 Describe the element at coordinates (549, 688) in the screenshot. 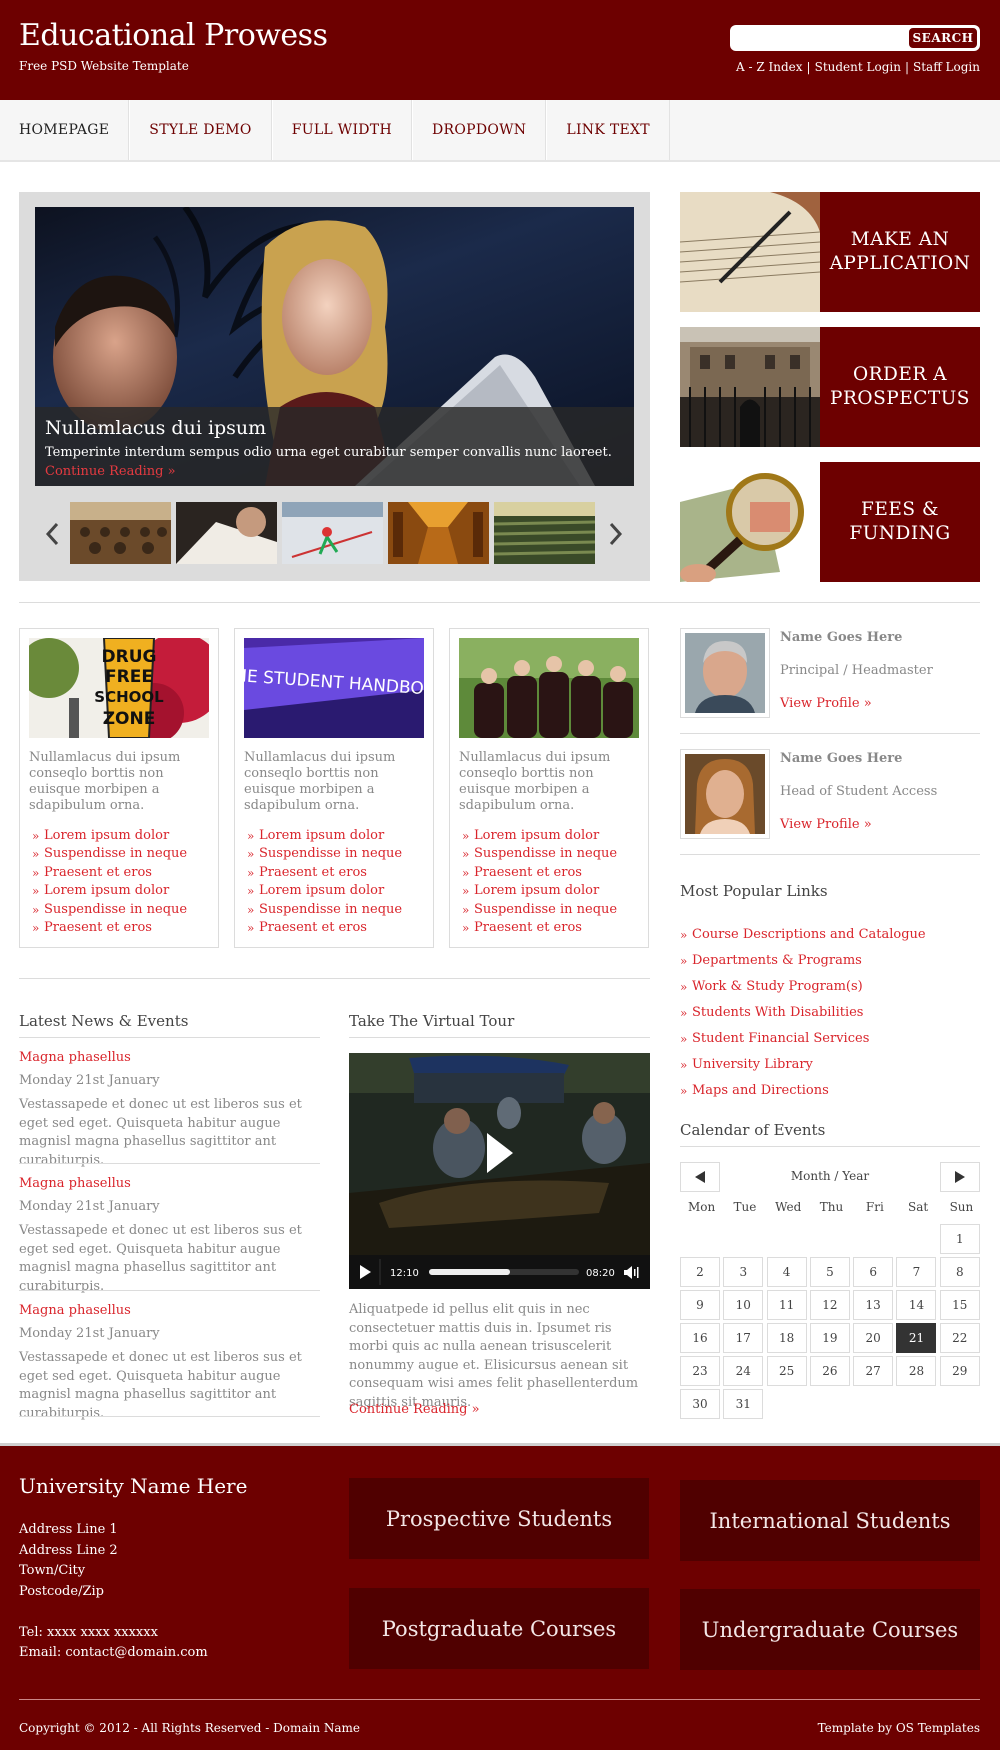

I see `graduates-image` at that location.